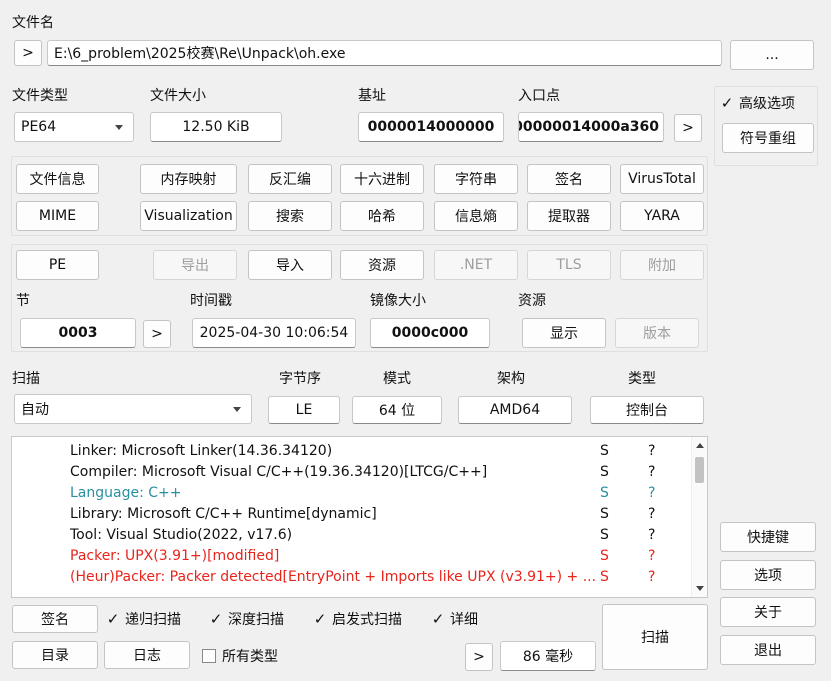 This screenshot has width=831, height=681. I want to click on resources-version-button: 版本, so click(657, 333).